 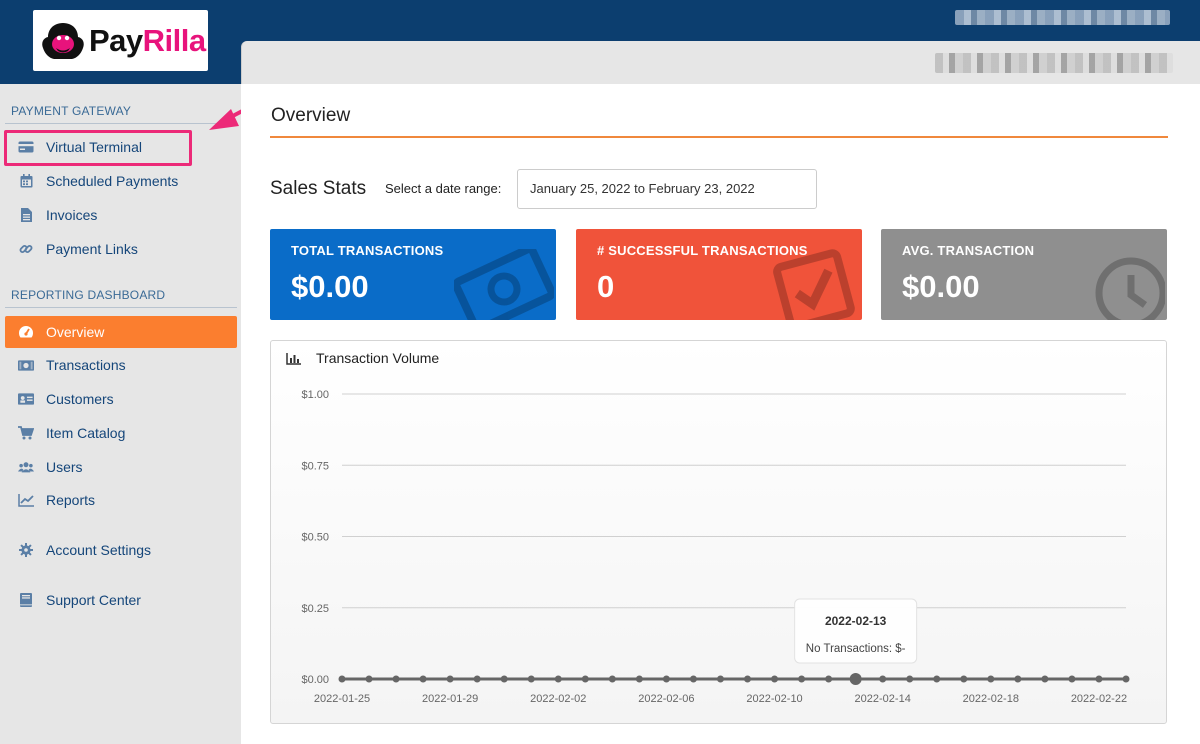 What do you see at coordinates (367, 250) in the screenshot?
I see `card-label: TOTAL TRANSACTIONS` at bounding box center [367, 250].